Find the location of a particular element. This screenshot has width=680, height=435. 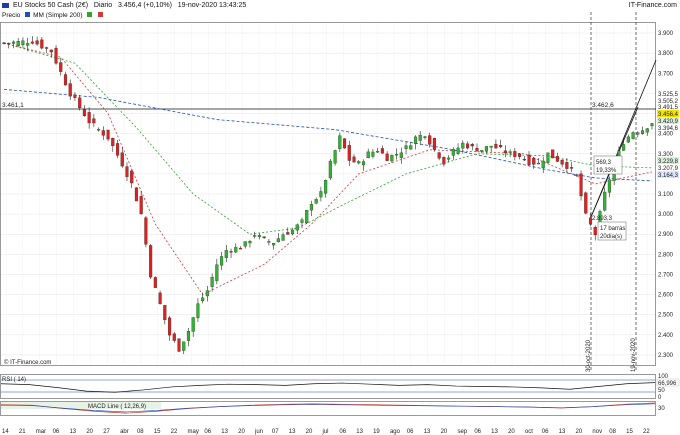

x-tick-label: 15 is located at coordinates (629, 432).